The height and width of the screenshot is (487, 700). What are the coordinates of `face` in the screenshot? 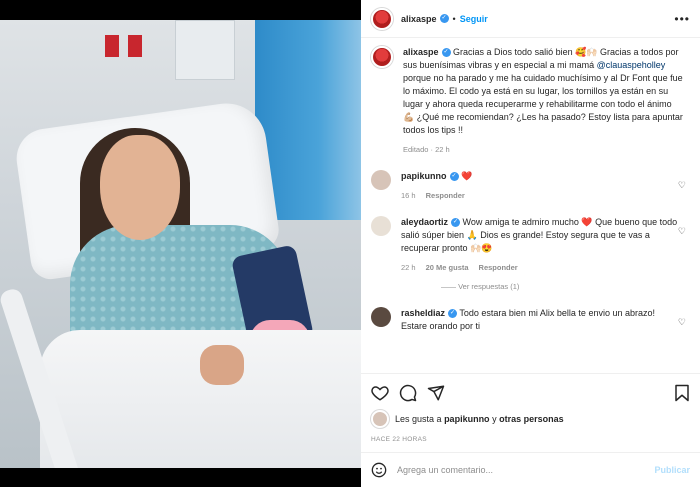 It's located at (140, 187).